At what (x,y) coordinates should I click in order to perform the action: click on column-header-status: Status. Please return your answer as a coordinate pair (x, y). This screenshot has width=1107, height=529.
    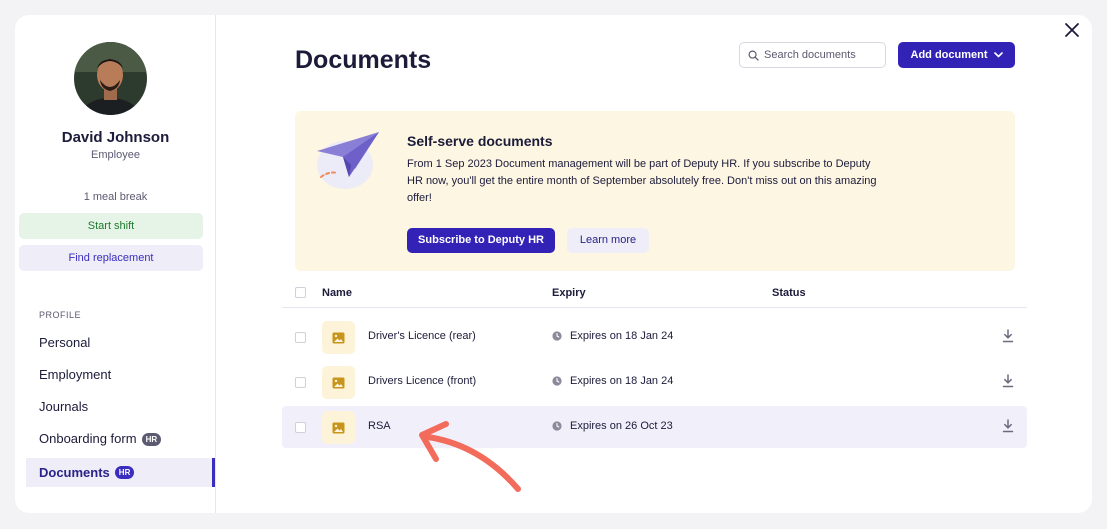
    Looking at the image, I should click on (789, 293).